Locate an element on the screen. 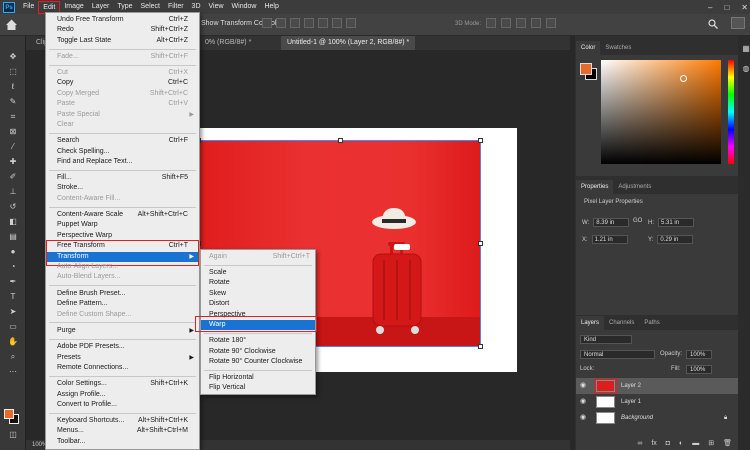  submenuitem-rotate-90-cw: Rotate 90° Clockwise is located at coordinates (258, 352).